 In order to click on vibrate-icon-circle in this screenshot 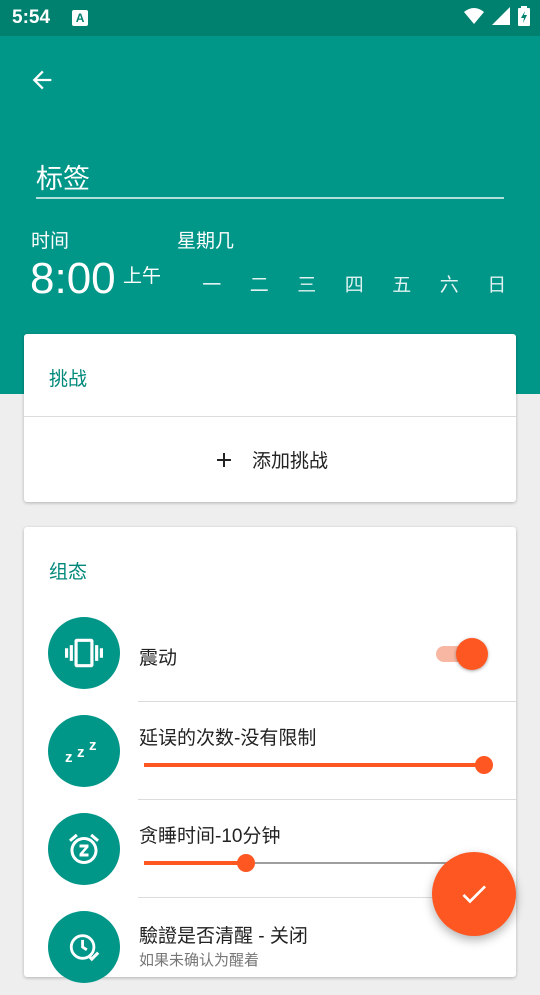, I will do `click(84, 653)`.